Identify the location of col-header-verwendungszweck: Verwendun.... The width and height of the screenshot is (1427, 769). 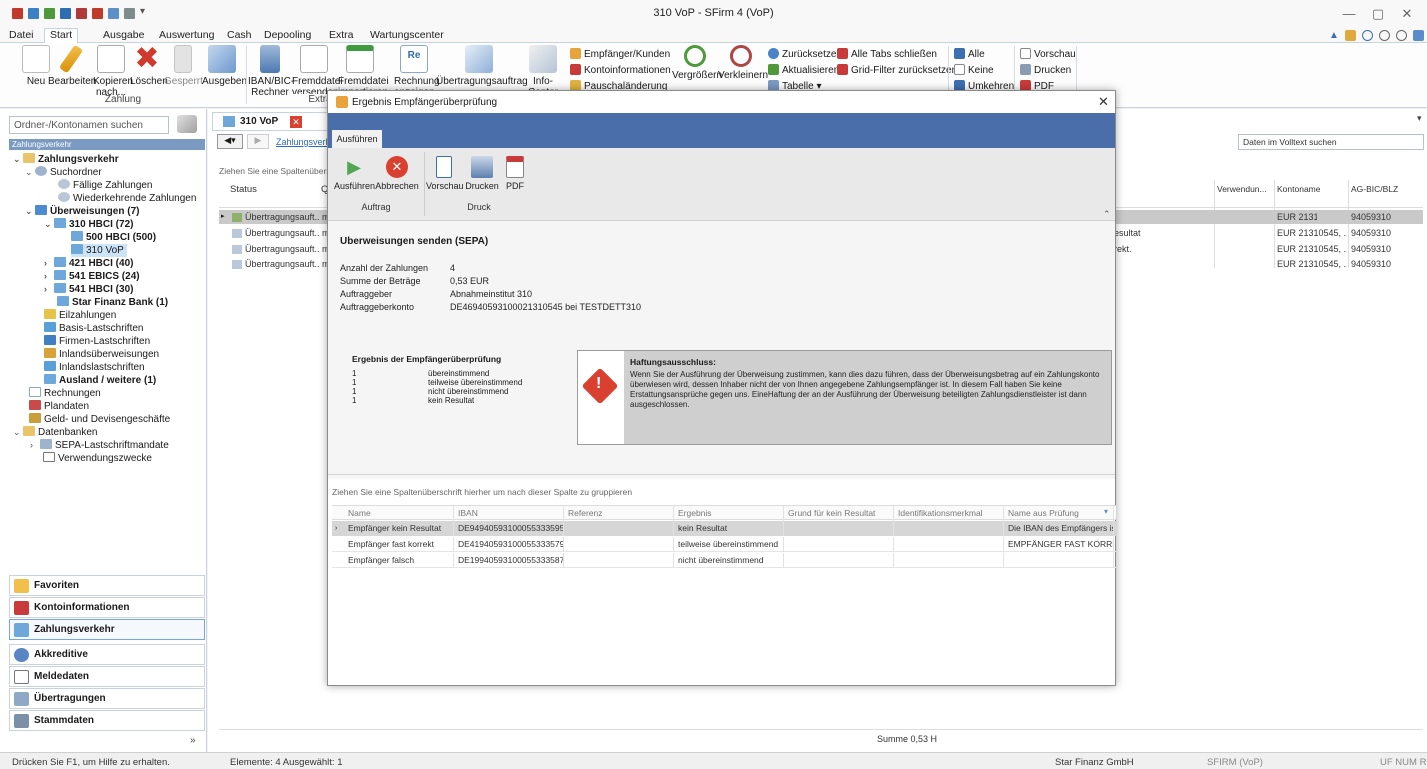
(1242, 189).